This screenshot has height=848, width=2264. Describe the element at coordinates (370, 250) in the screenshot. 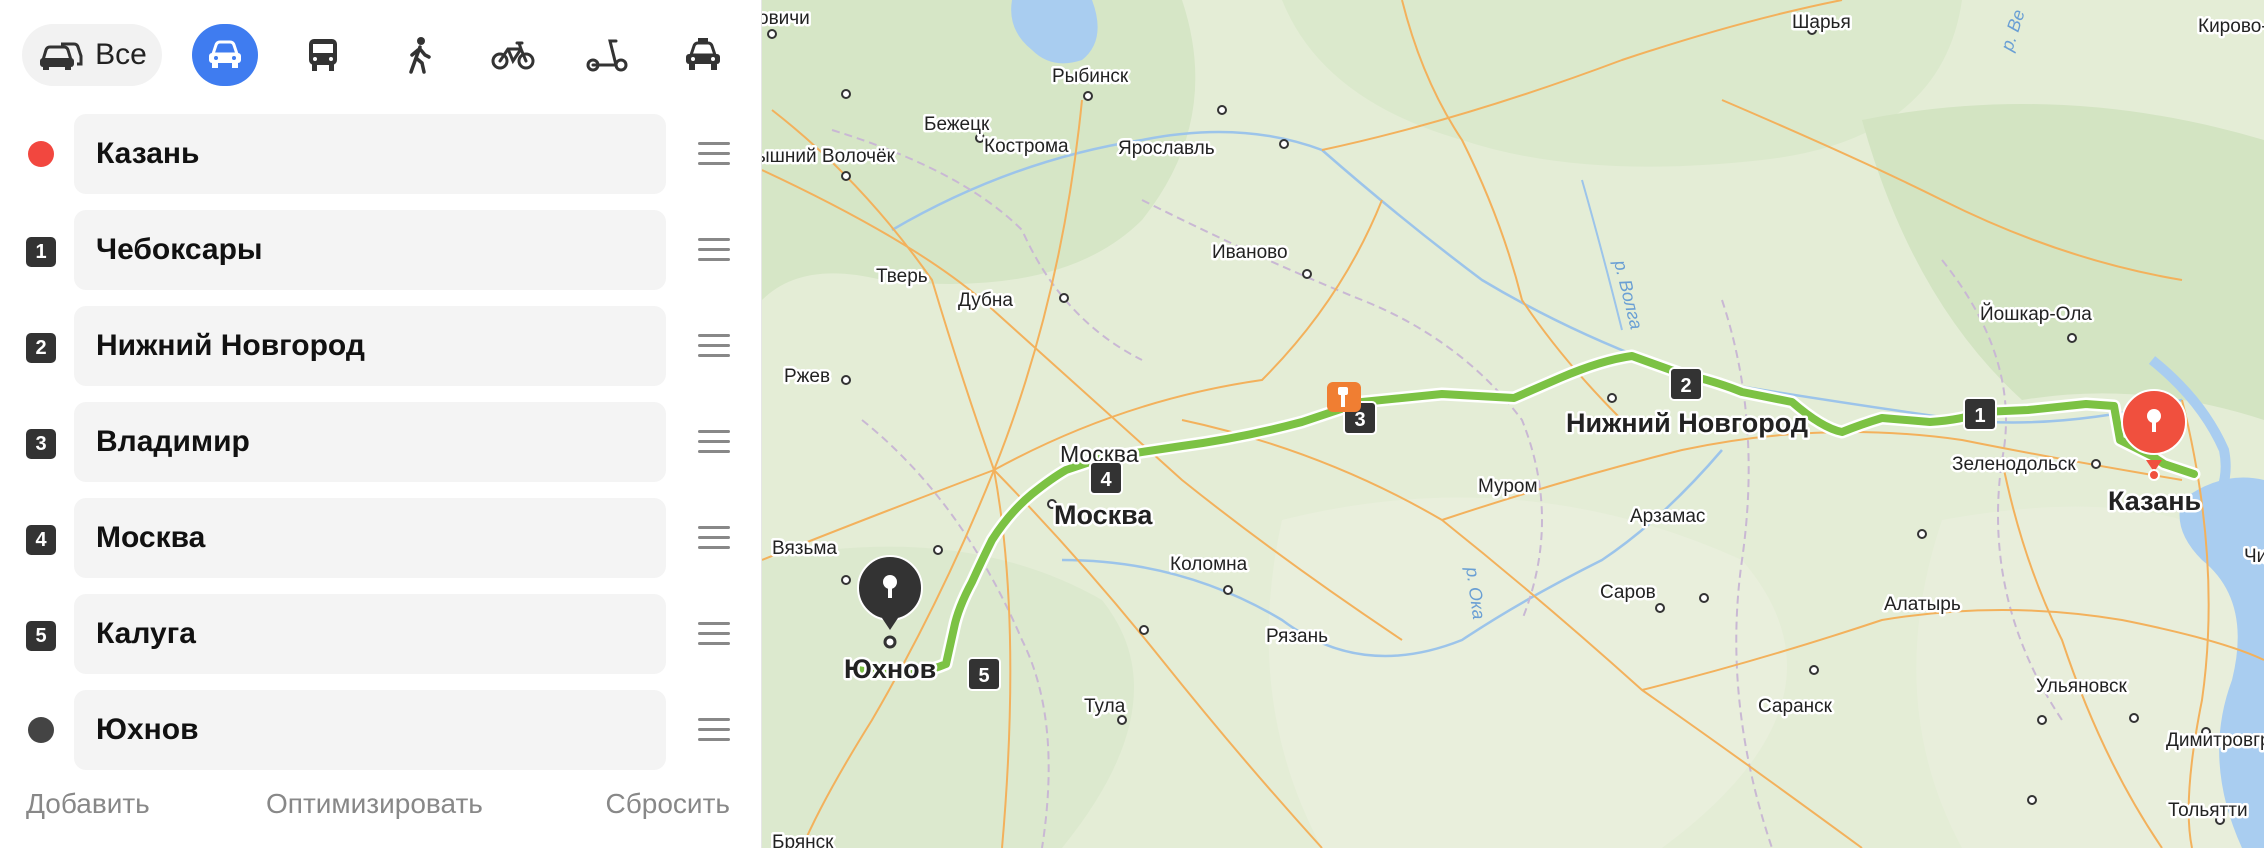

I see `stop-input-1: Чебоксары` at that location.